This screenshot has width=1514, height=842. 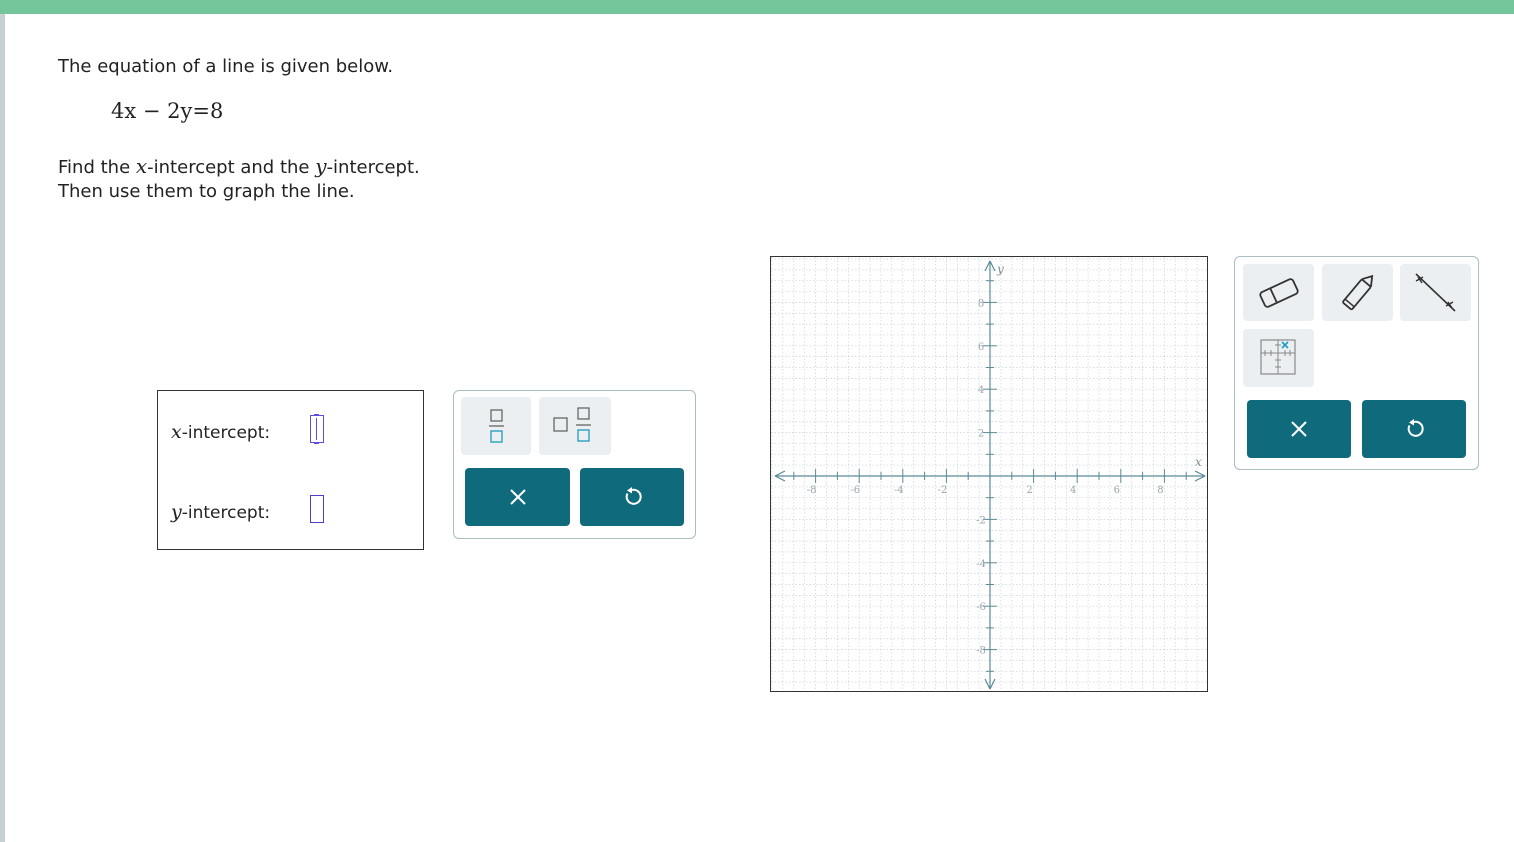 What do you see at coordinates (1356, 363) in the screenshot?
I see `graph-tools-panel` at bounding box center [1356, 363].